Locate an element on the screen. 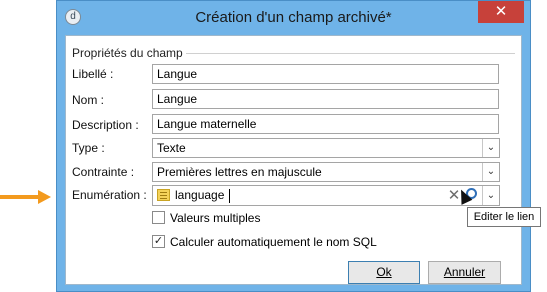 The height and width of the screenshot is (292, 547). enumeration-list-icon is located at coordinates (163, 195).